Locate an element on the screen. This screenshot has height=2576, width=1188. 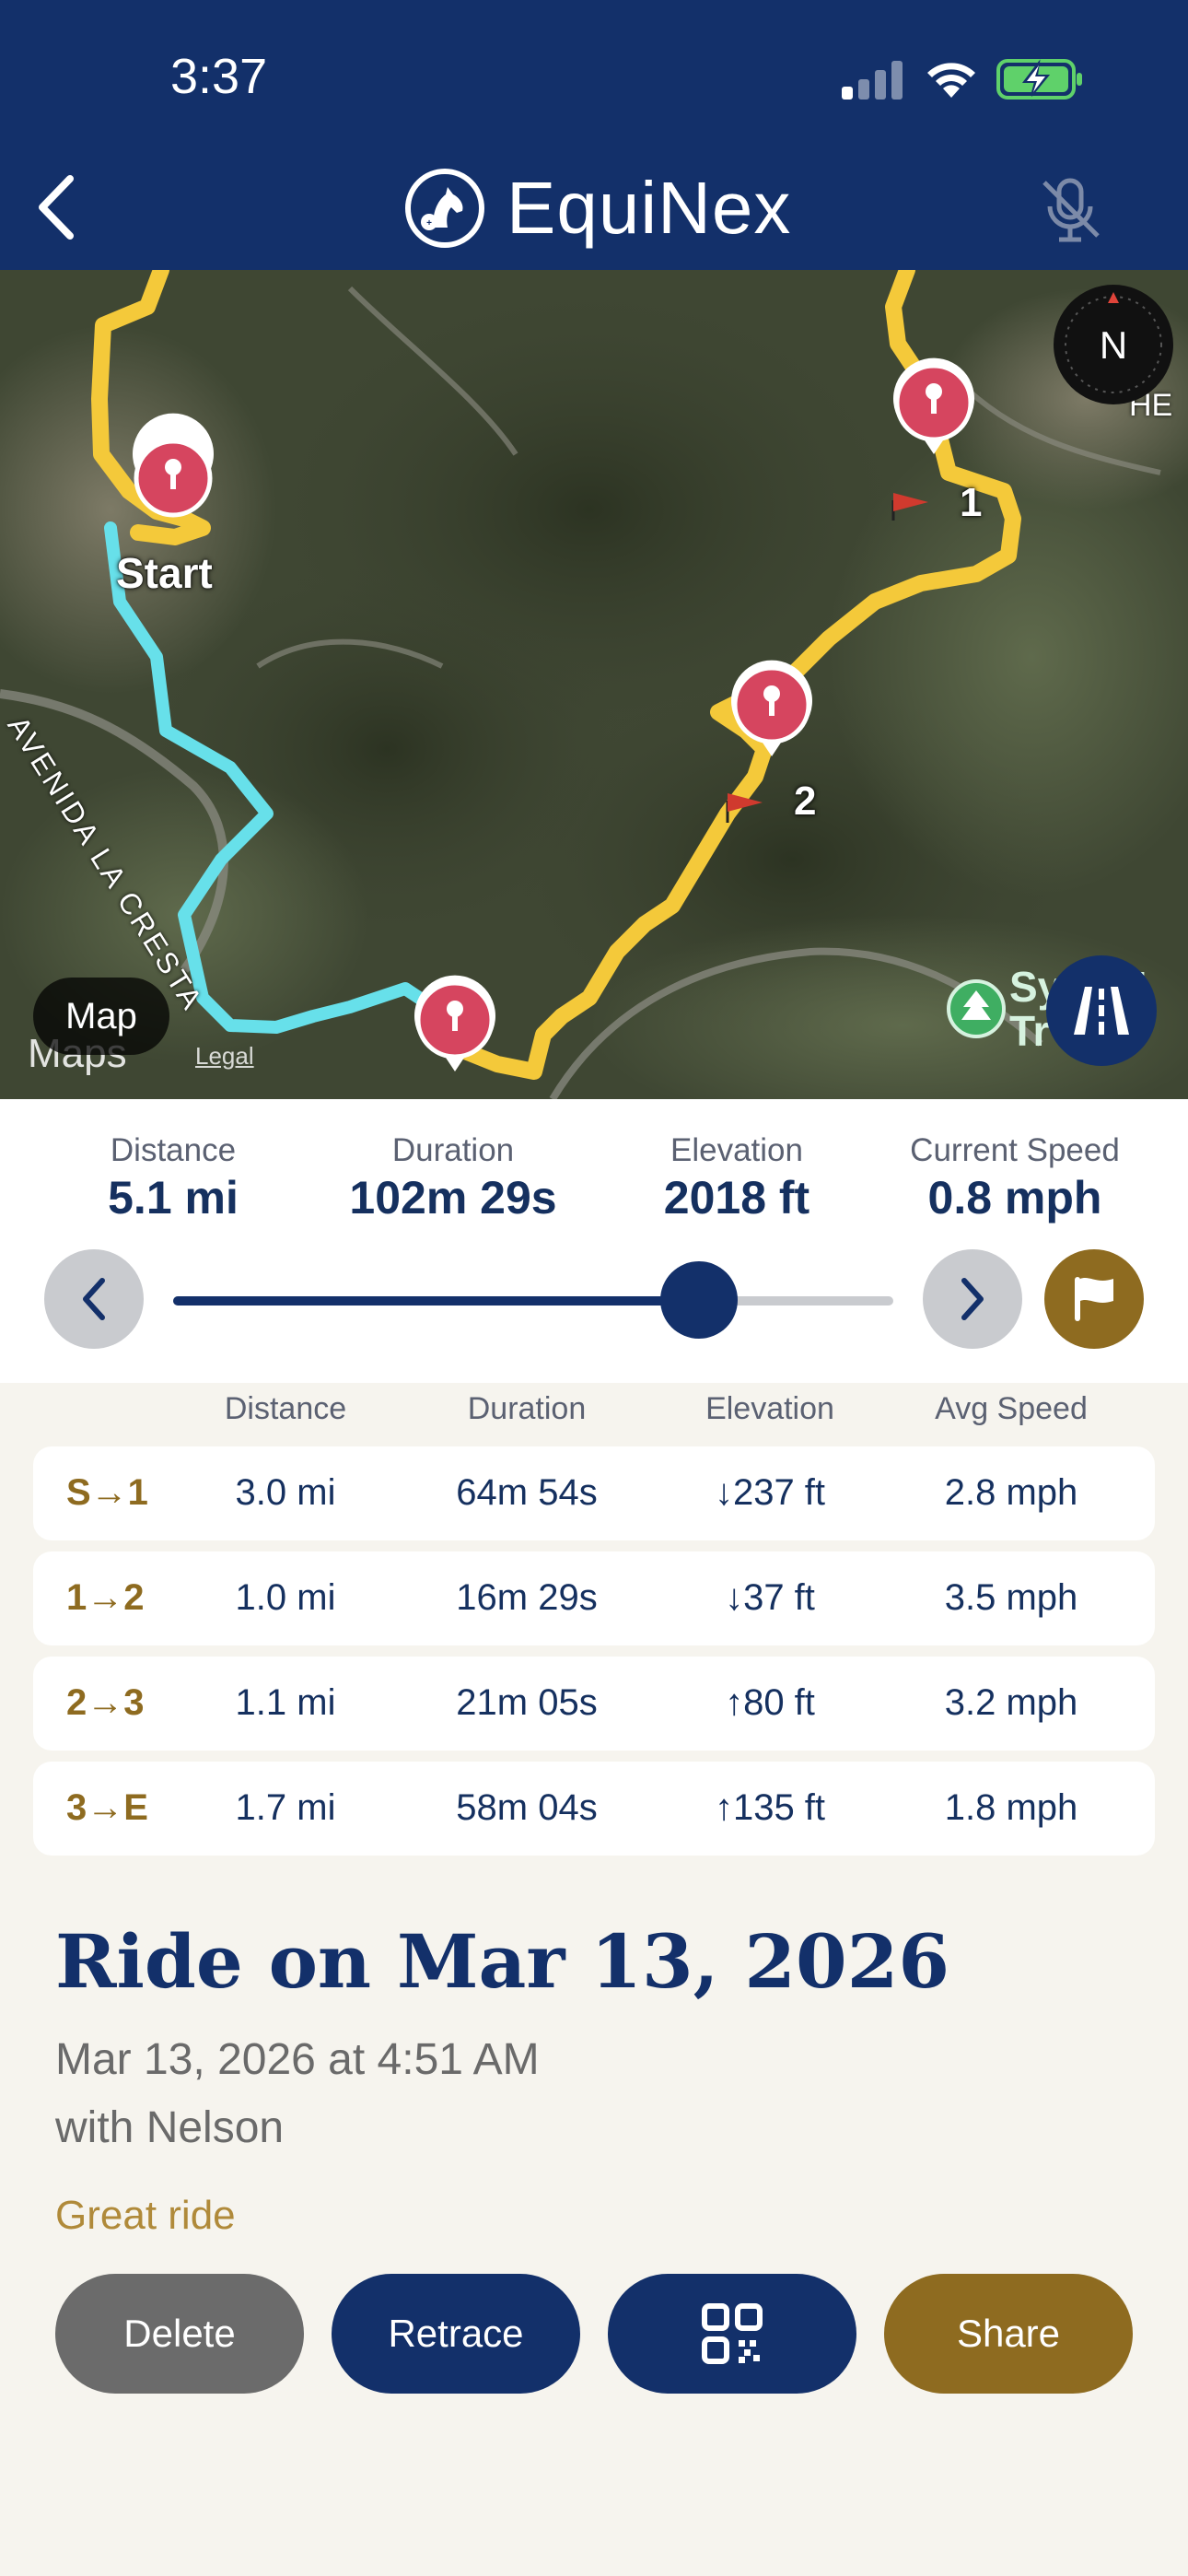
park-poi-icon is located at coordinates (976, 1008).